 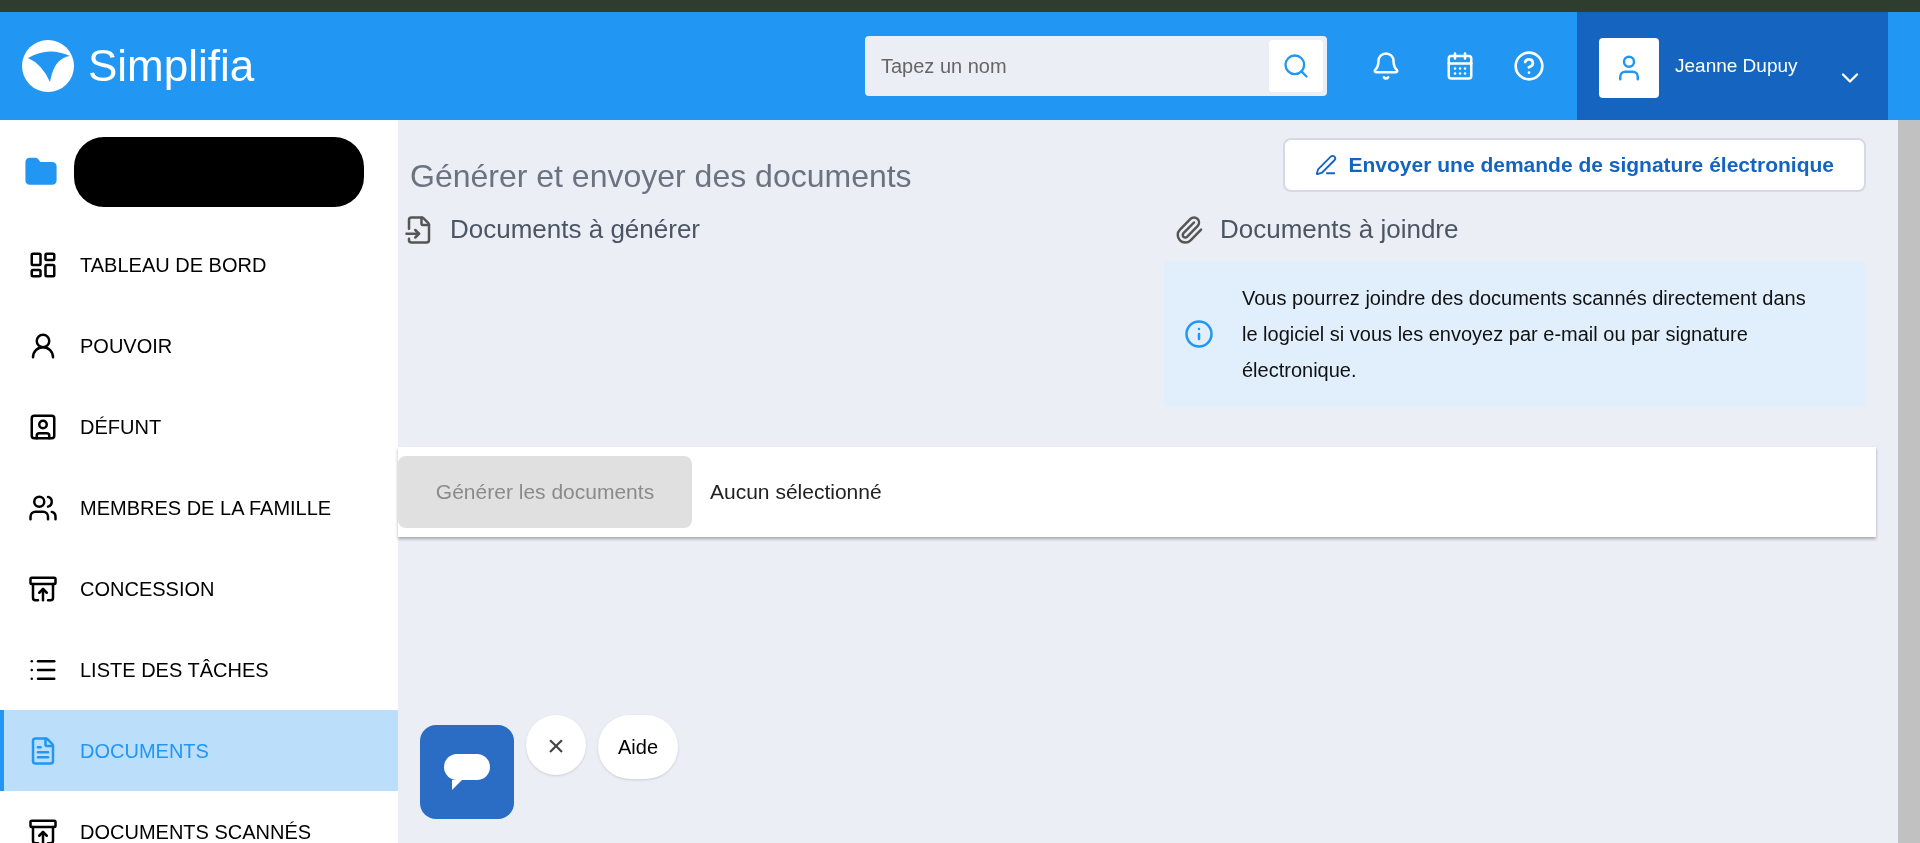 I want to click on search-button, so click(x=1296, y=66).